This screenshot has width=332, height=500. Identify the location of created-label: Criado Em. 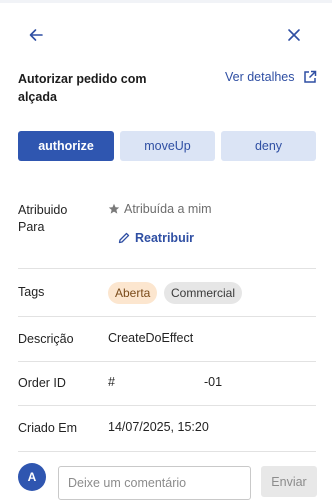
(48, 428).